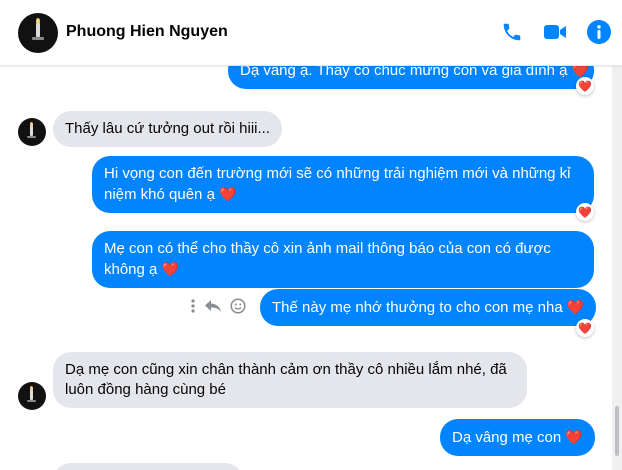 The image size is (622, 470). Describe the element at coordinates (213, 308) in the screenshot. I see `reply-icon` at that location.